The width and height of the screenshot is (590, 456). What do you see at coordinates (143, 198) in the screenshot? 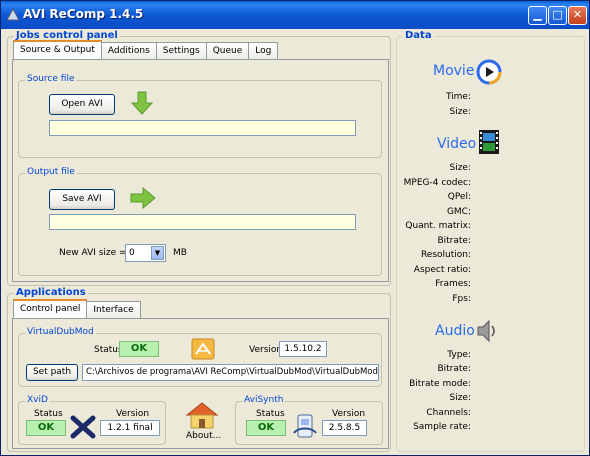
I see `arrow-right-icon` at bounding box center [143, 198].